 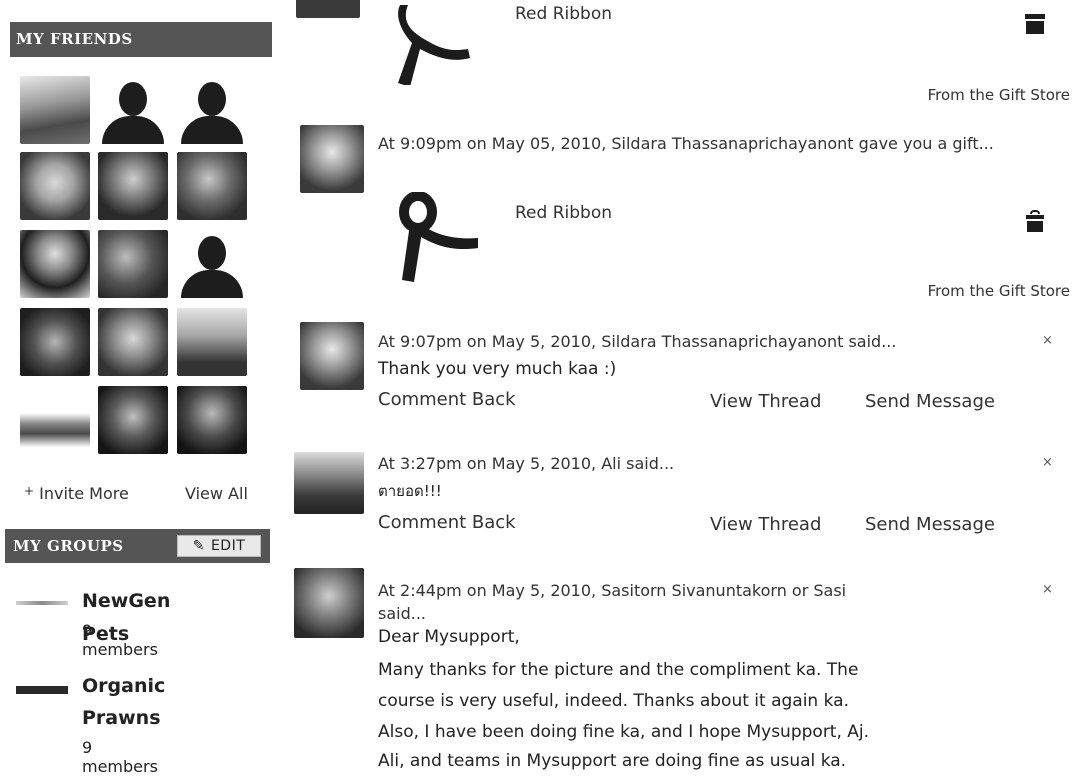 I want to click on comment-message: ตายอด!!!, so click(x=410, y=491).